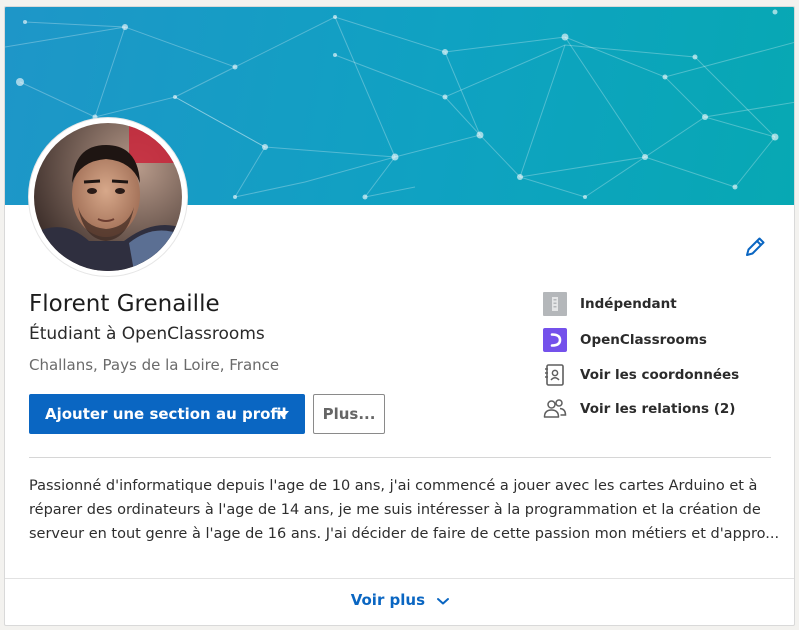  I want to click on company-icon, so click(555, 304).